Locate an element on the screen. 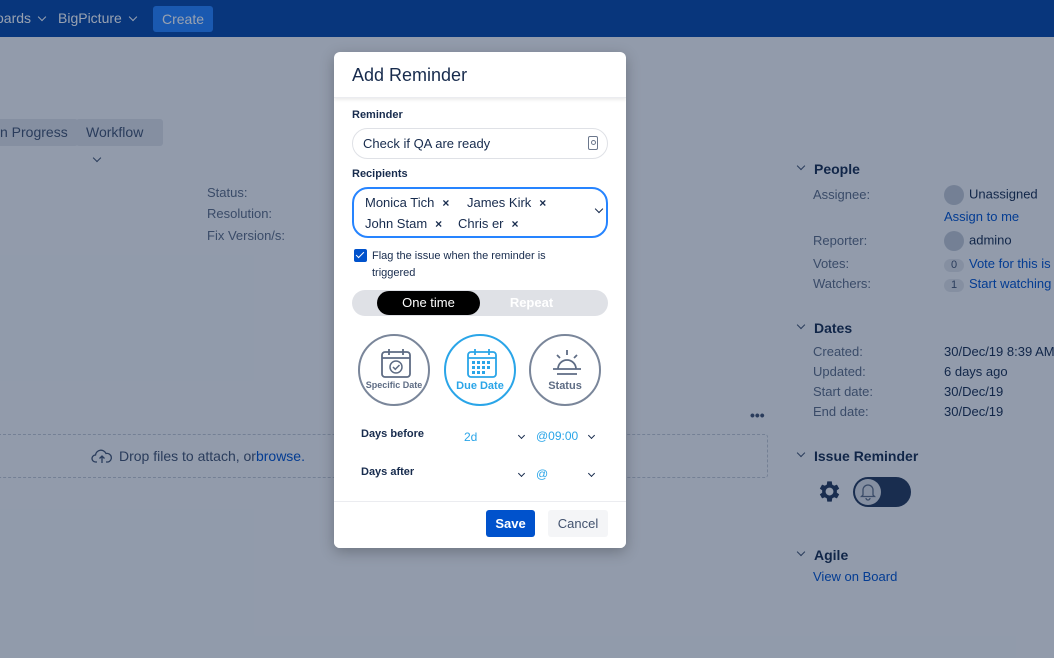 This screenshot has height=658, width=1054. dialog-footer: Save Cancel is located at coordinates (480, 524).